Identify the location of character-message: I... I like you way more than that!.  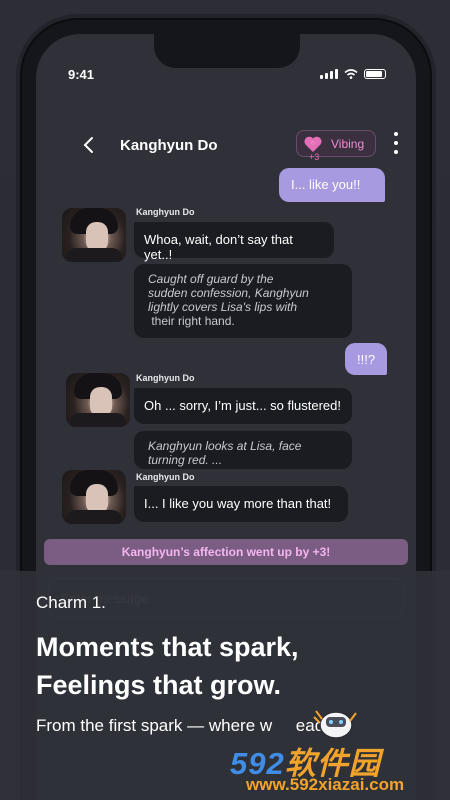
(241, 504).